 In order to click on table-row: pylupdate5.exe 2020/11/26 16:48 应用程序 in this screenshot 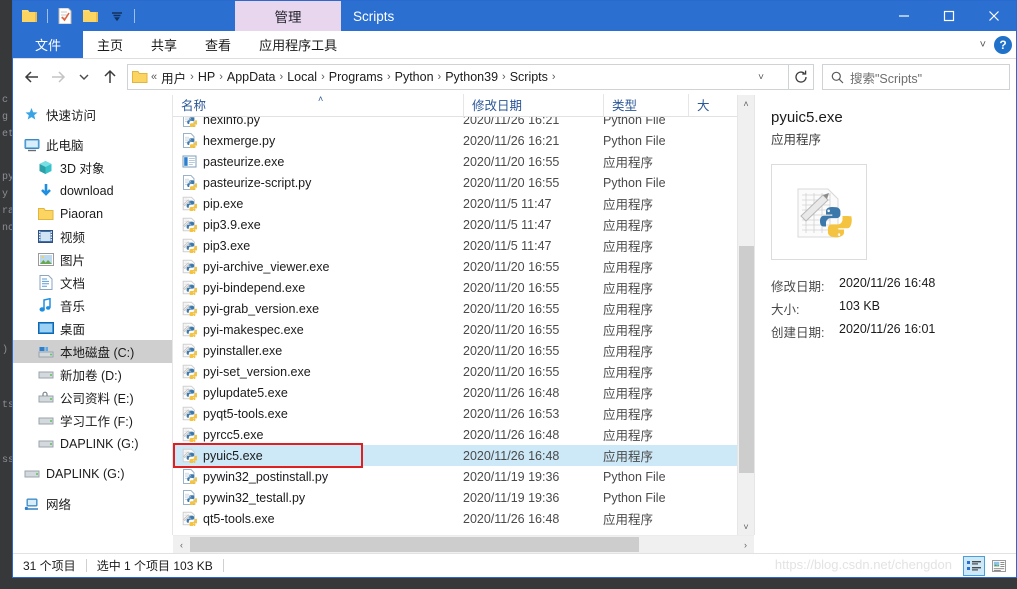, I will do `click(455, 392)`.